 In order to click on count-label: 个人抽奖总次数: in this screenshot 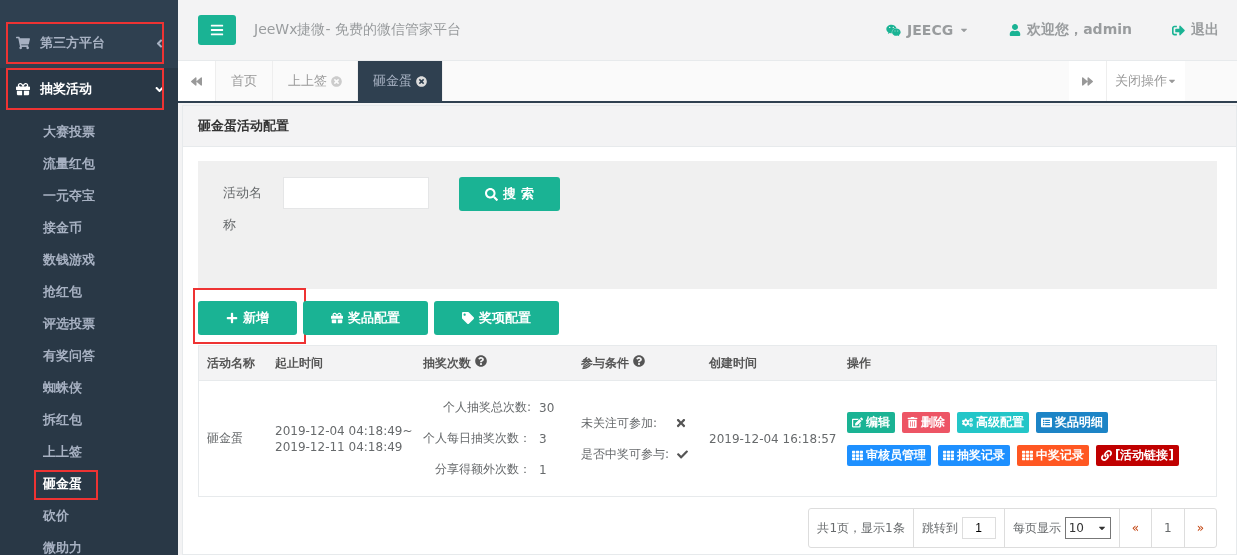, I will do `click(486, 407)`.